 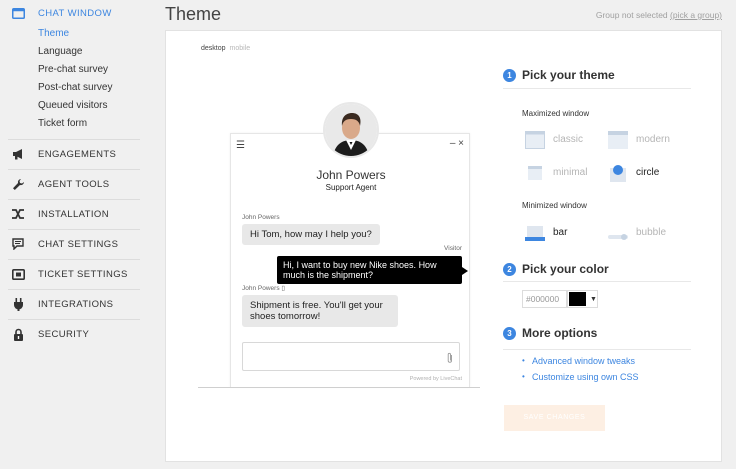 What do you see at coordinates (535, 172) in the screenshot?
I see `minimal-theme-icon` at bounding box center [535, 172].